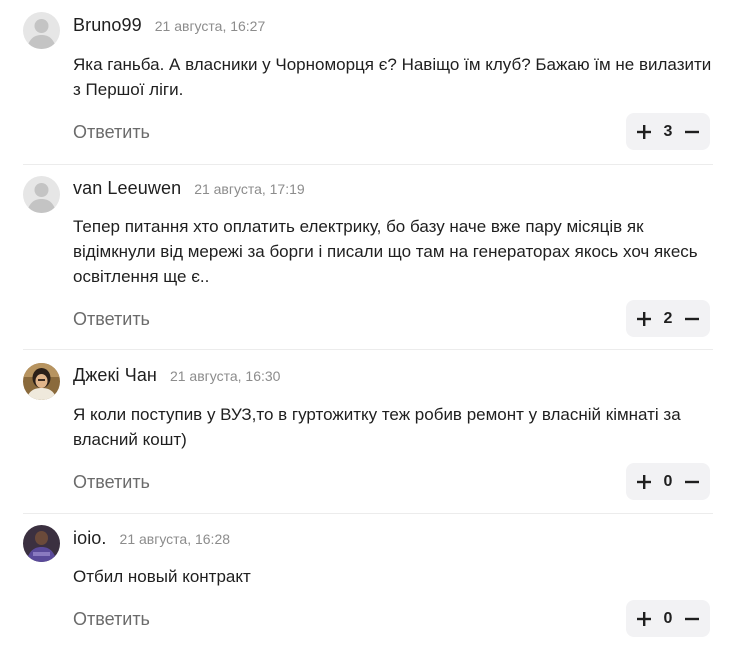 The height and width of the screenshot is (651, 754). What do you see at coordinates (115, 375) in the screenshot?
I see `comment-author: Джекі Чан` at bounding box center [115, 375].